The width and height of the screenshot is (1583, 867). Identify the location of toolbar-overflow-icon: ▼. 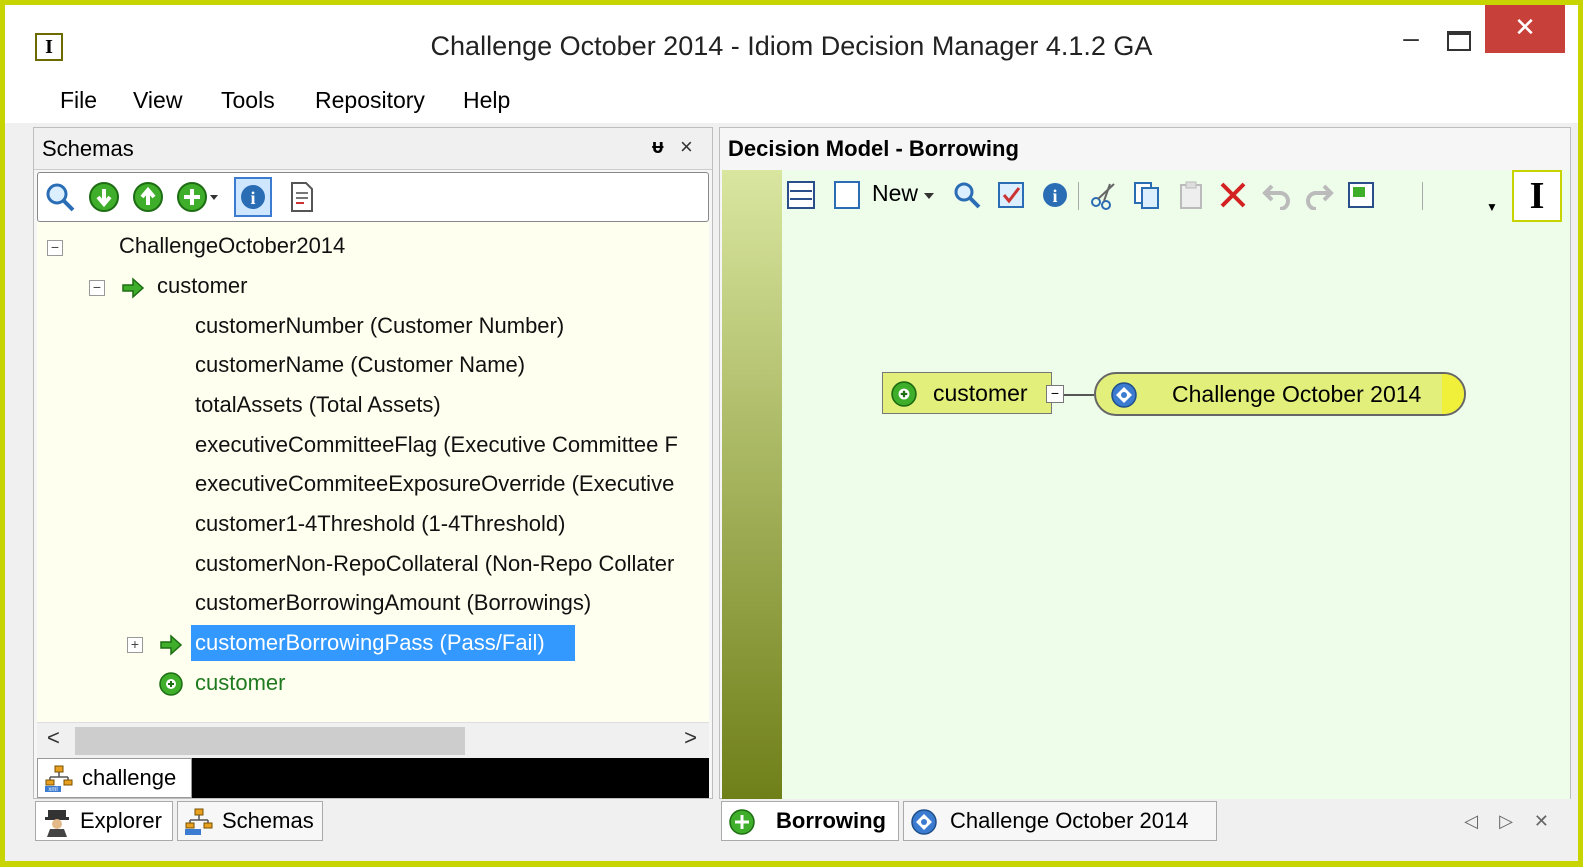
(1492, 207).